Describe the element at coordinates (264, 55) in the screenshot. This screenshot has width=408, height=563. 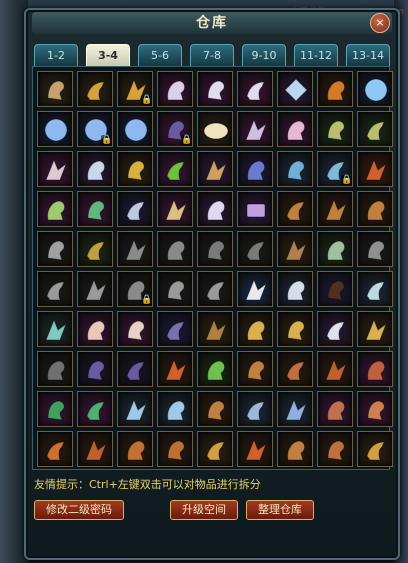
I see `tab-9-10: 9-10` at that location.